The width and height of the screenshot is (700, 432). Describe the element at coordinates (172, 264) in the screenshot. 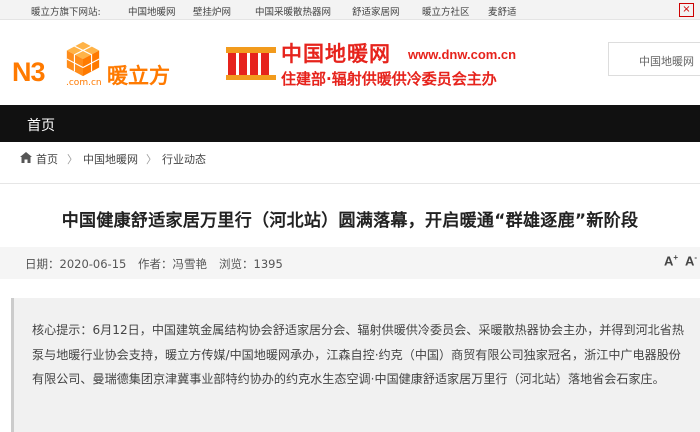

I see `article-author: 作者：冯雪艳` at that location.